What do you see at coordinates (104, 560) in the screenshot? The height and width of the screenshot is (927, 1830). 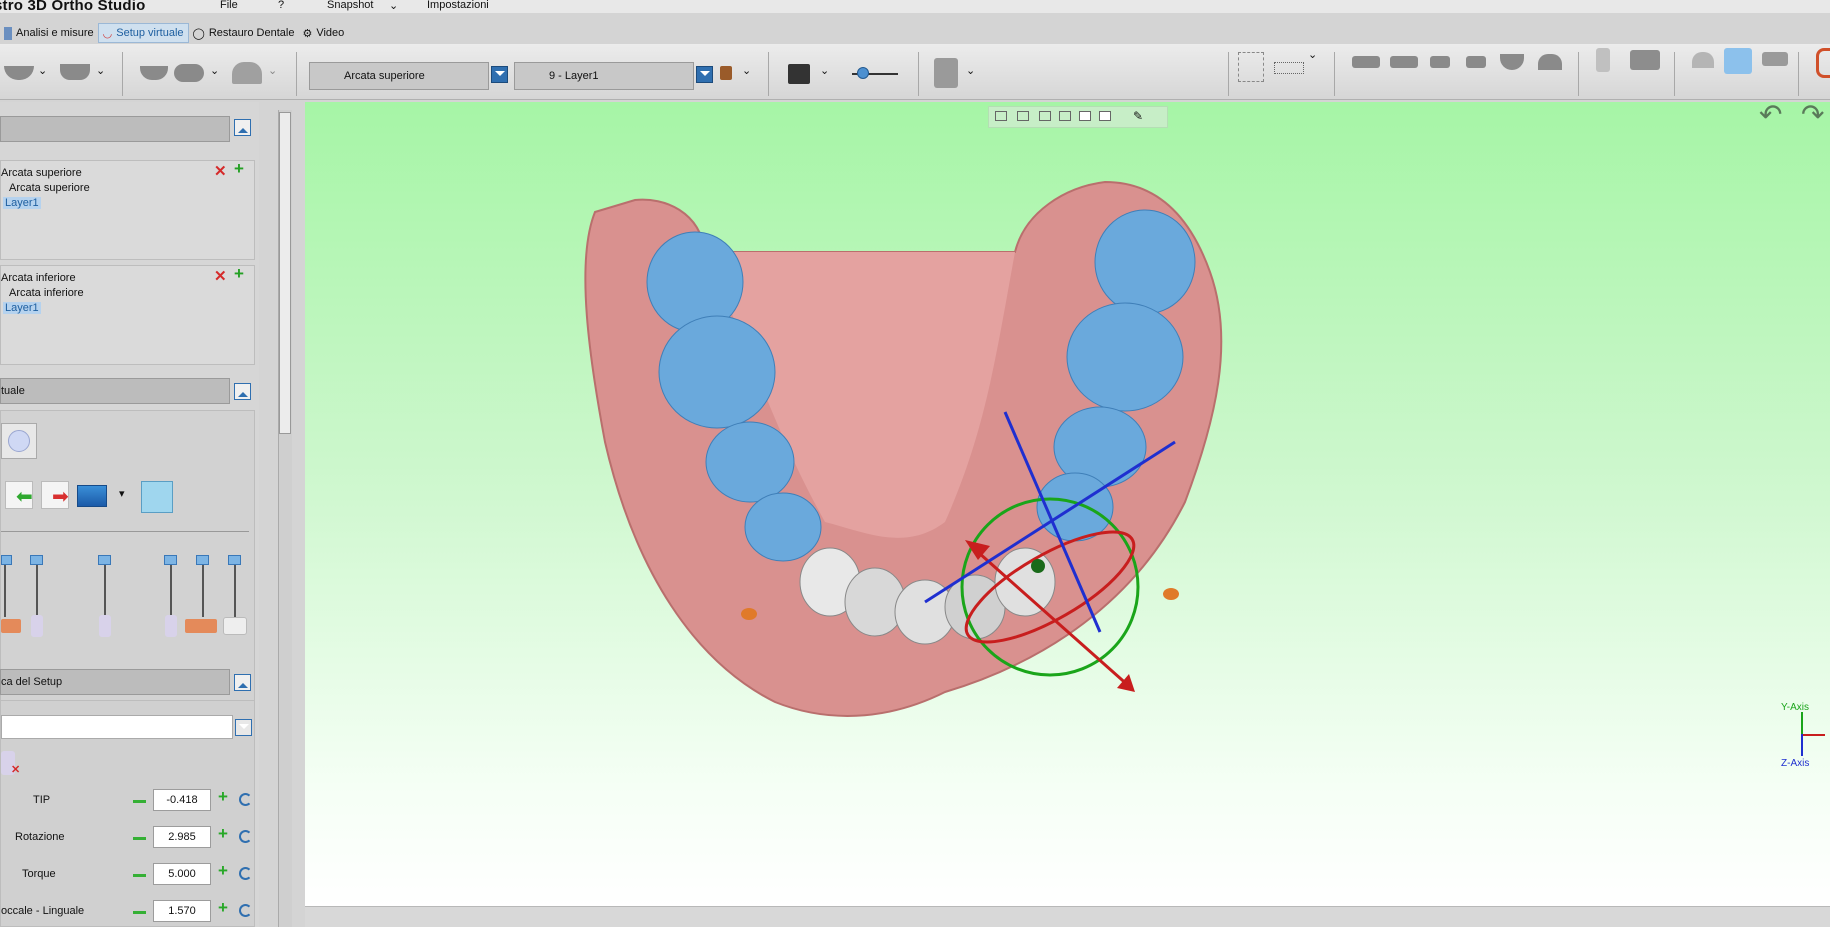 I see `slider-3-knob` at bounding box center [104, 560].